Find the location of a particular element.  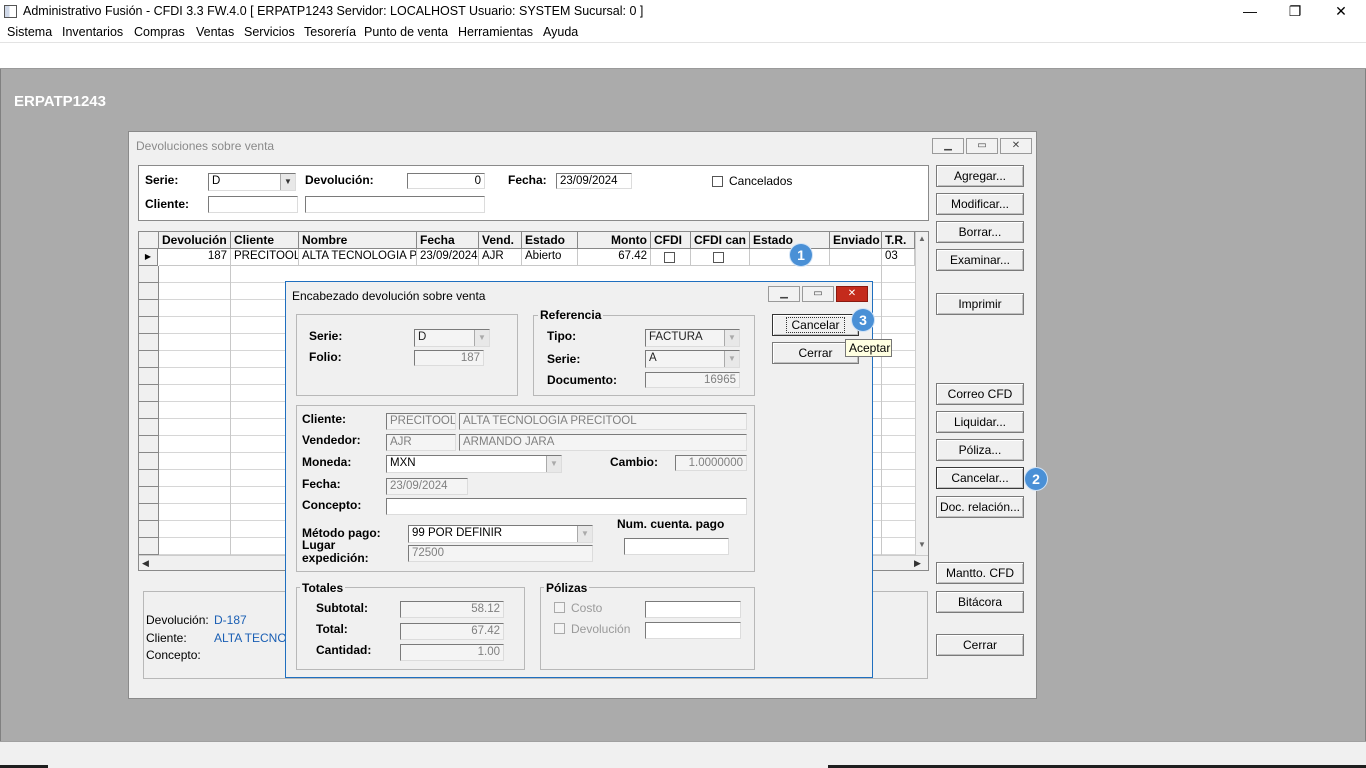

devolucion-input: 0 is located at coordinates (446, 181).